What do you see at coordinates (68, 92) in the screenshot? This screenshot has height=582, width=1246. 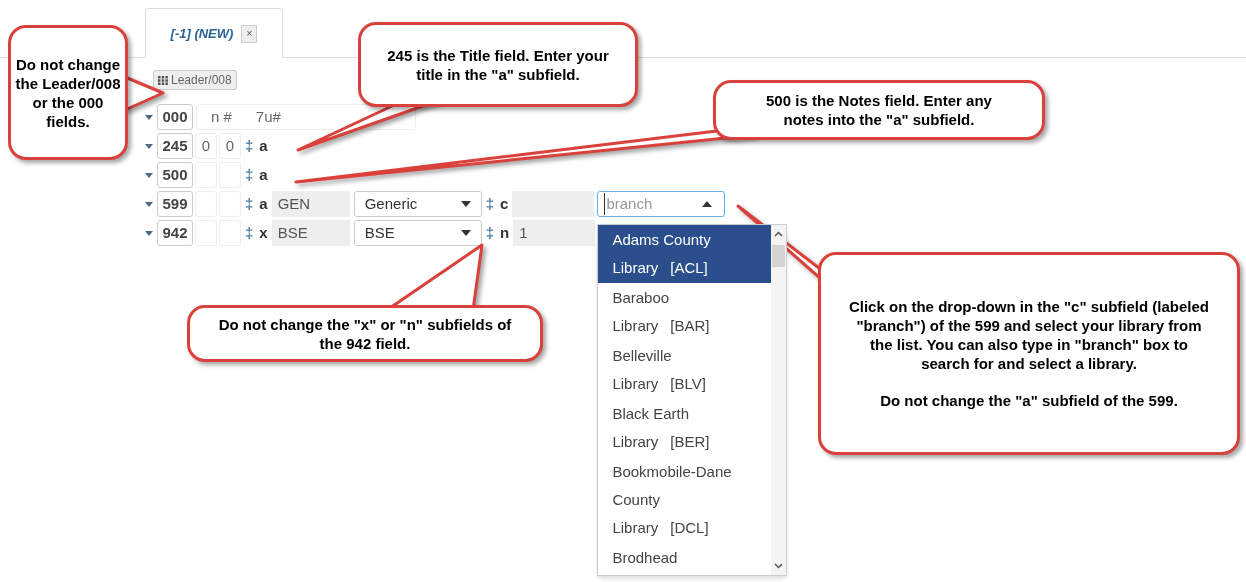 I see `callout: Do not change the Leader/008 or the 000 fields.` at bounding box center [68, 92].